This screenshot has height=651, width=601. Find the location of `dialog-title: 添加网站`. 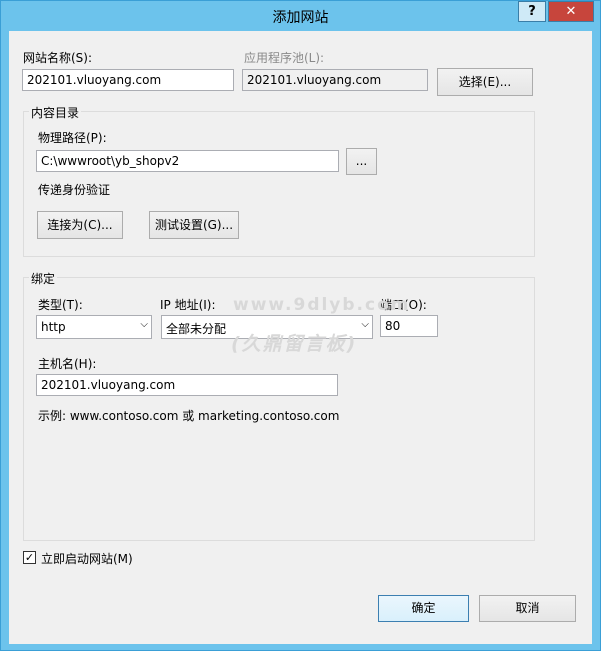

dialog-title: 添加网站 is located at coordinates (300, 18).